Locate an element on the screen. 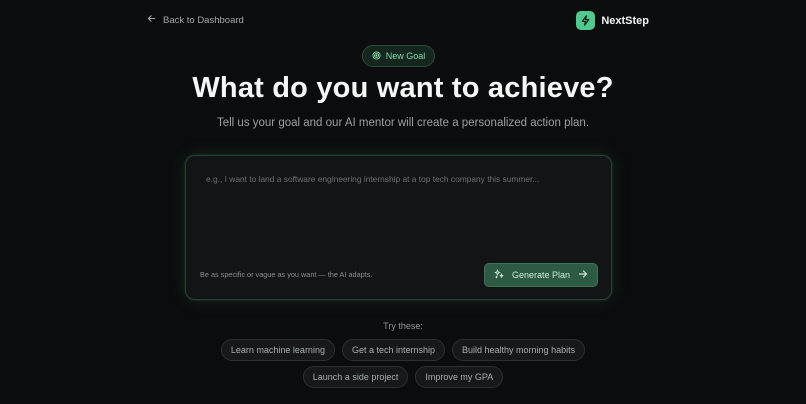 The width and height of the screenshot is (806, 404). new-goal-badge: New Goal is located at coordinates (398, 56).